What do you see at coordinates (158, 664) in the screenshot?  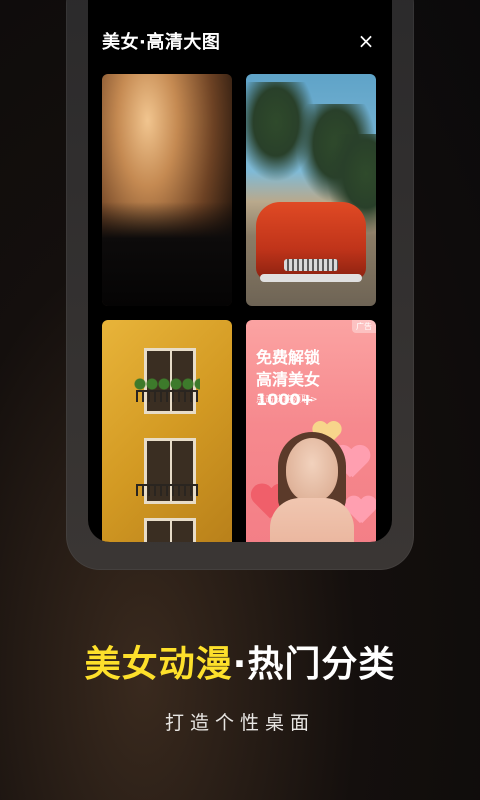 I see `headline-accent: 美女动漫` at bounding box center [158, 664].